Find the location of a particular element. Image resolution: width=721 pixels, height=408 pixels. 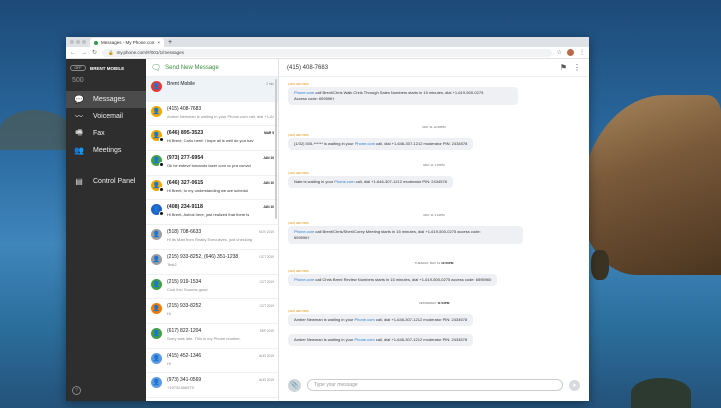

attach-icon: 📎 is located at coordinates (294, 385).